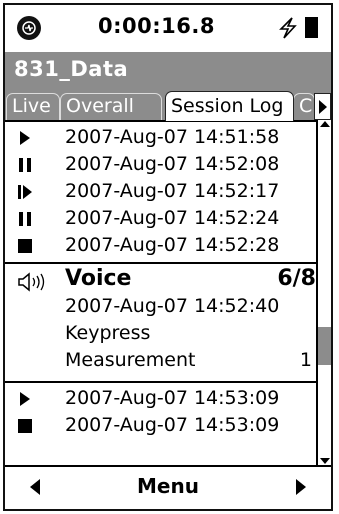 The image size is (339, 514). Describe the element at coordinates (296, 278) in the screenshot. I see `voice-count: 6/8` at that location.